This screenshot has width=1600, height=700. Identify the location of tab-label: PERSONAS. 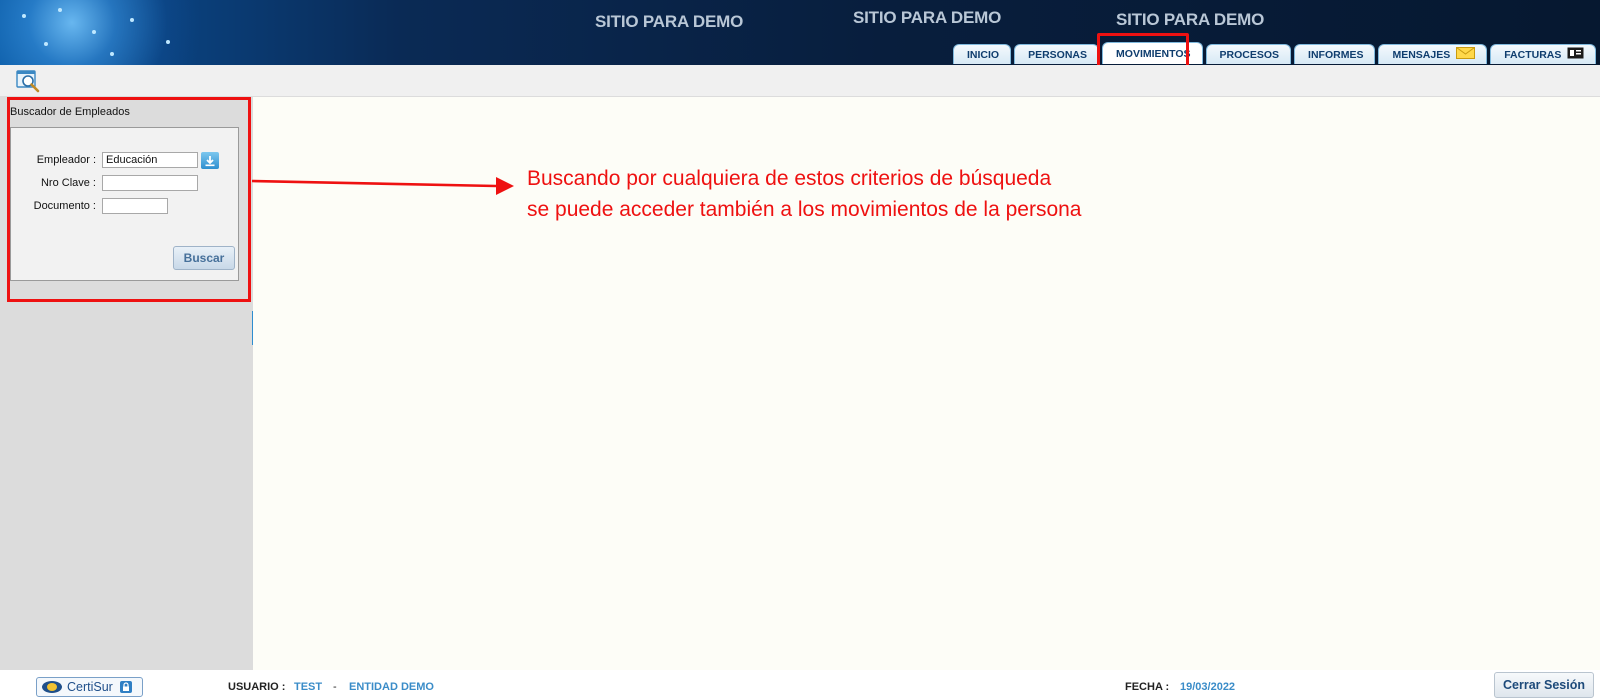
(1058, 54).